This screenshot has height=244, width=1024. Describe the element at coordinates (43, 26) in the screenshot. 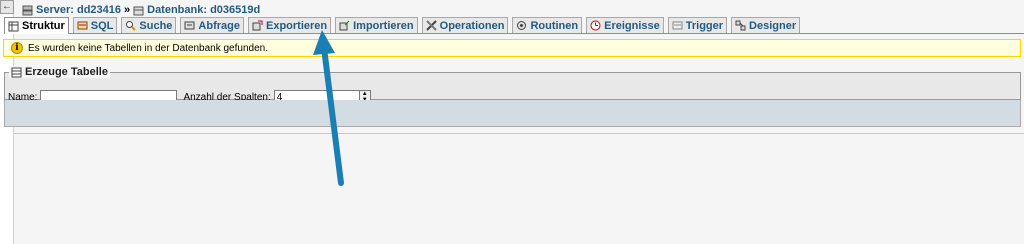

I see `tab-label: Struktur` at that location.